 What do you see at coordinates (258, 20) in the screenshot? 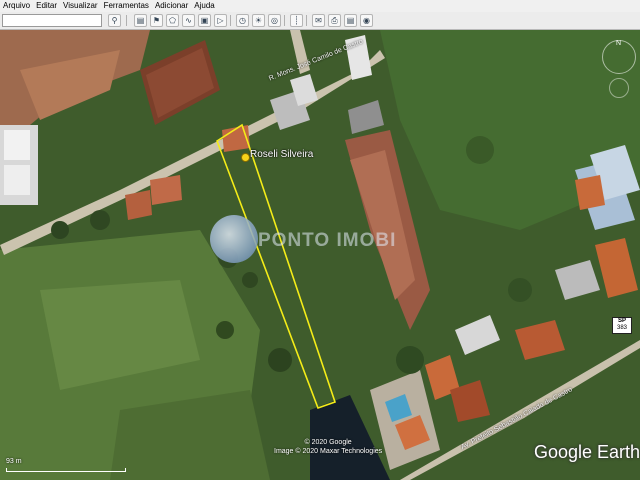
I see `sunlight-icon: ☀` at bounding box center [258, 20].